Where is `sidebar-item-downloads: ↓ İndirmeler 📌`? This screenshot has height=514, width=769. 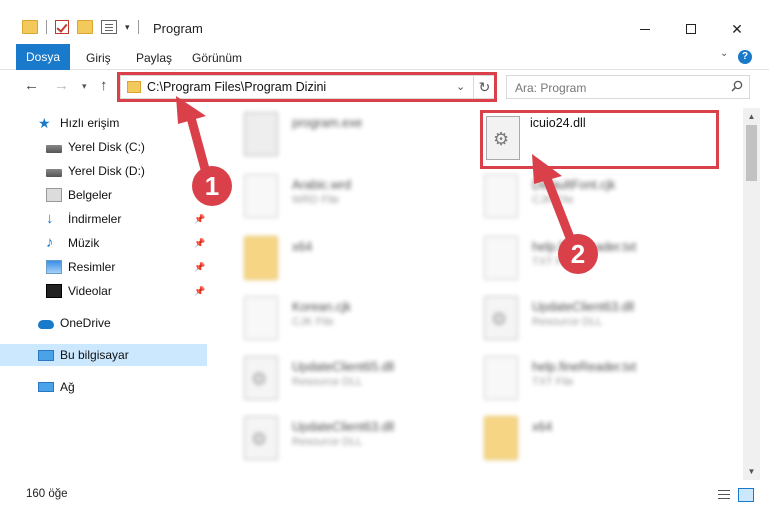
sidebar-item-downloads: ↓ İndirmeler 📌 is located at coordinates (103, 219).